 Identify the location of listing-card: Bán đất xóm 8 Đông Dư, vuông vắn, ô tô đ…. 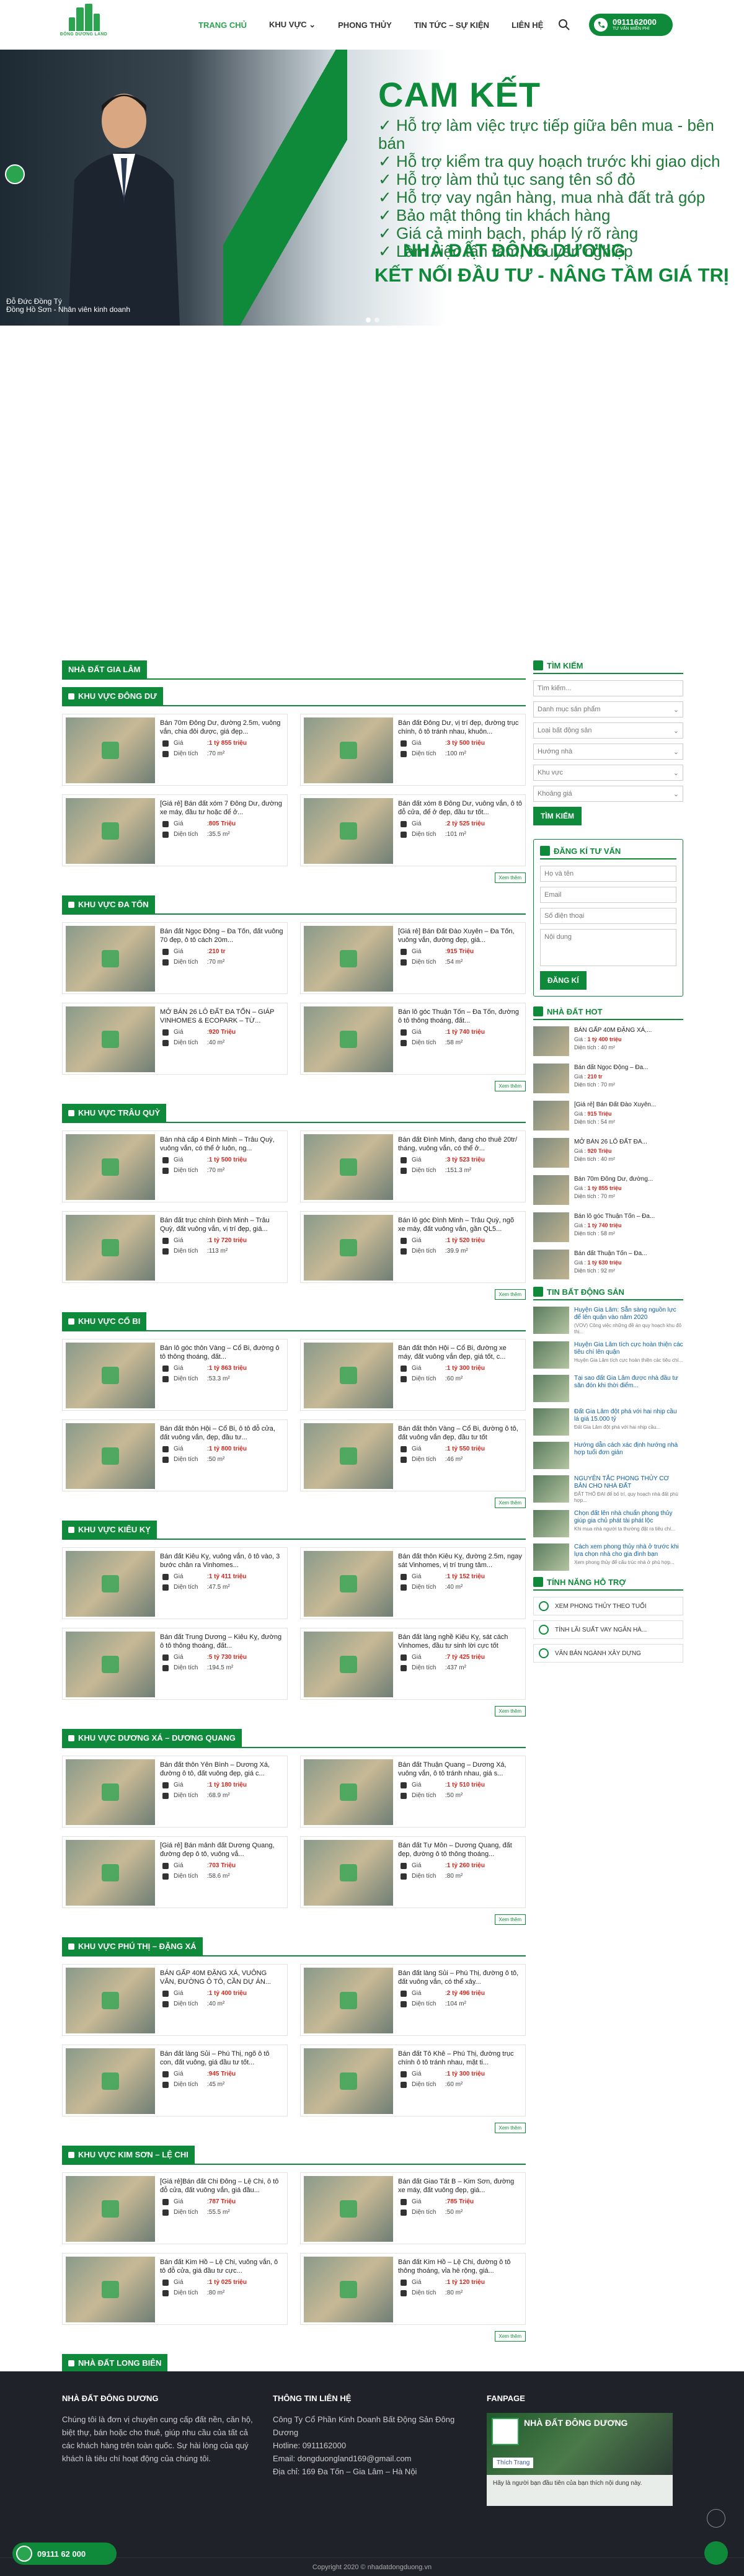
(413, 830).